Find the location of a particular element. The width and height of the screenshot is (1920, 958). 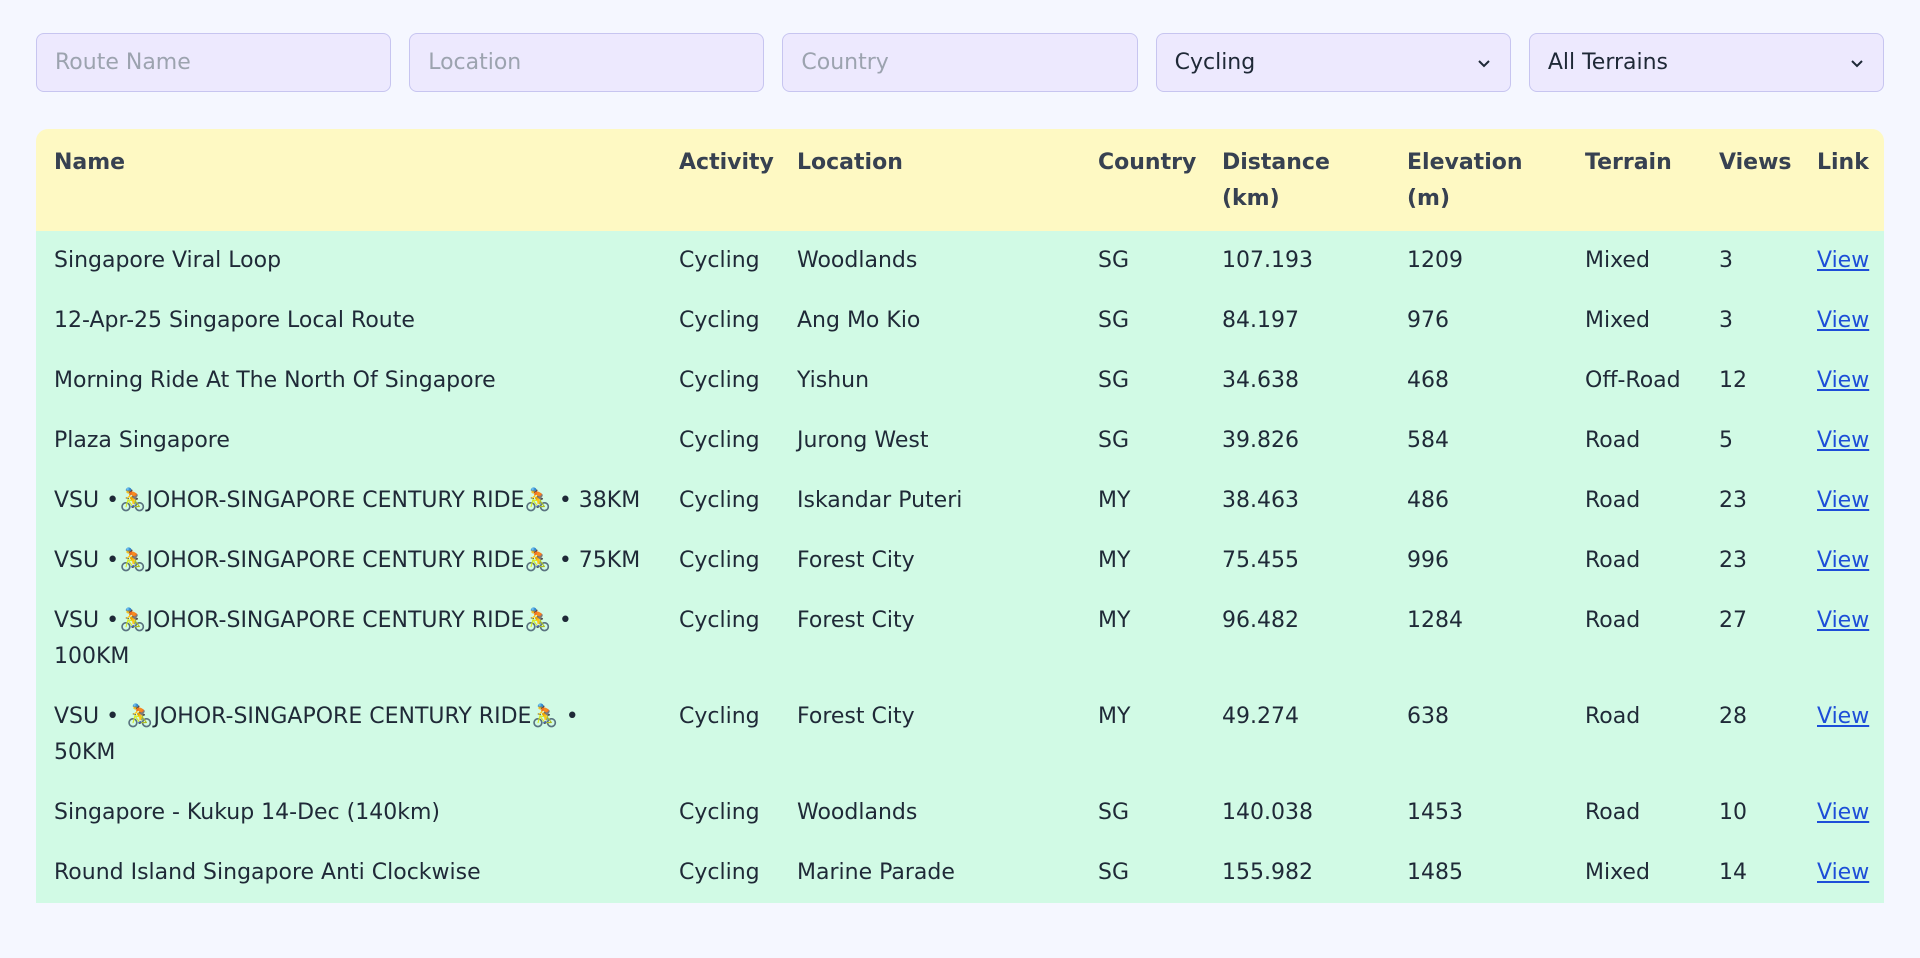

column-header-distance: Distance (km) is located at coordinates (1296, 180).